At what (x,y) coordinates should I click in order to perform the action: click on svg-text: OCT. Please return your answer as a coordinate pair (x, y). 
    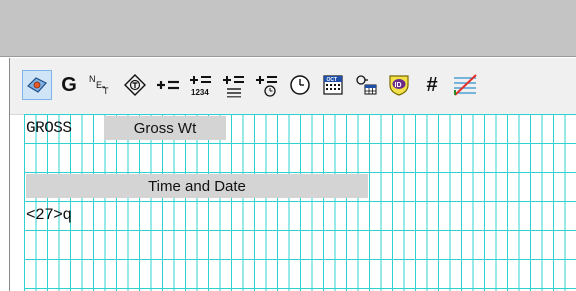
    Looking at the image, I should click on (332, 80).